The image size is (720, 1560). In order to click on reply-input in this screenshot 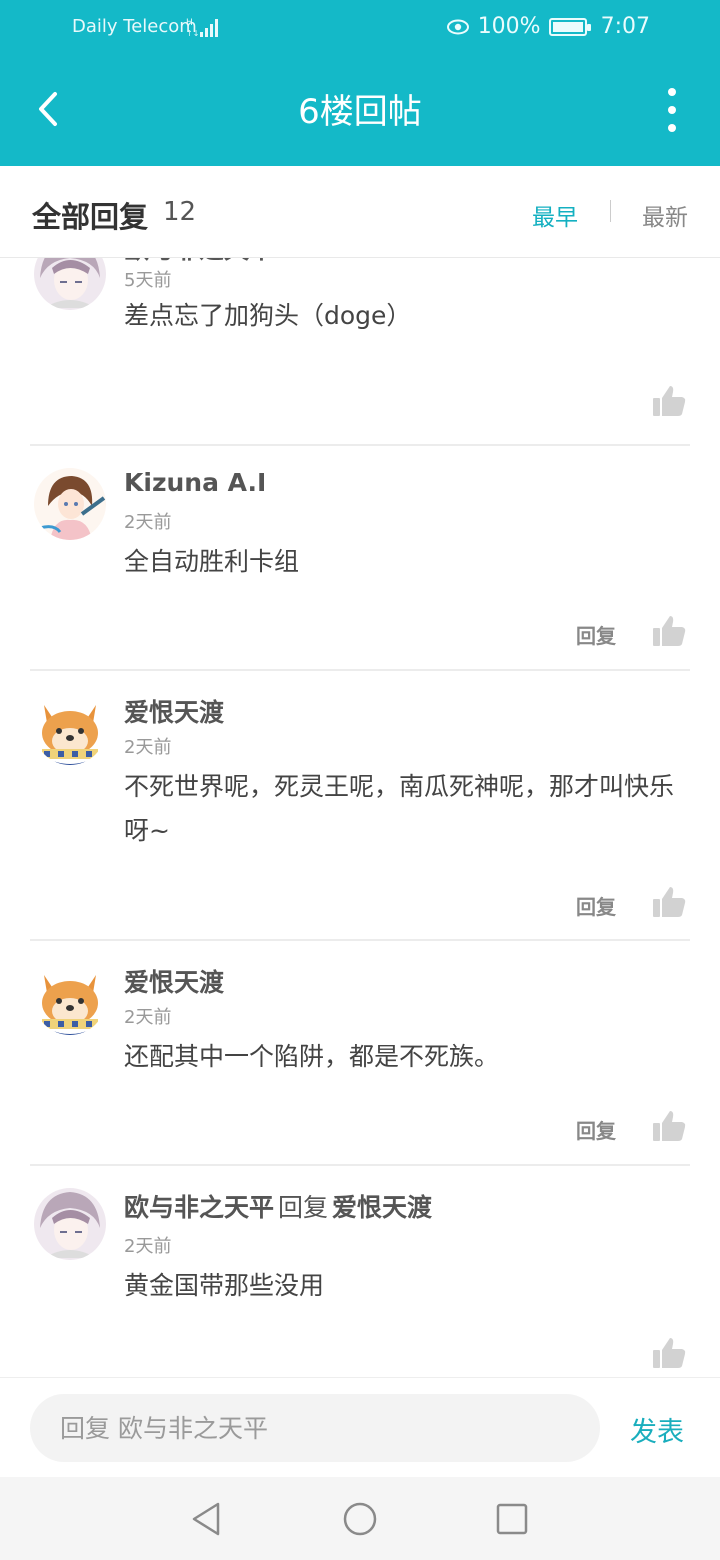, I will do `click(315, 1428)`.